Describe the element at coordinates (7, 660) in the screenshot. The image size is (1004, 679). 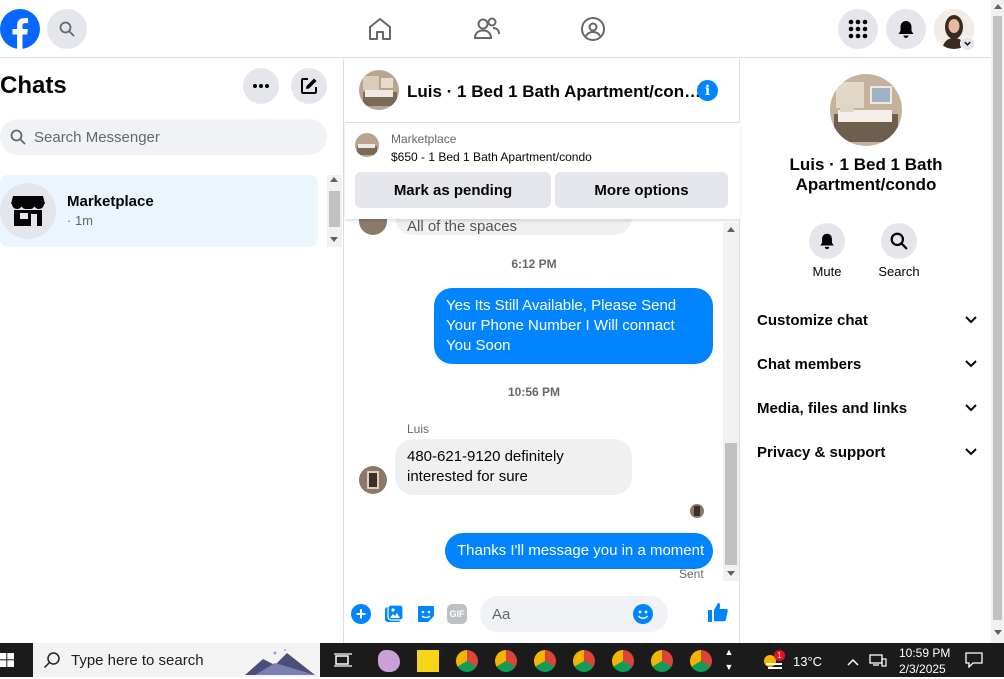
I see `windows-start-icon` at that location.